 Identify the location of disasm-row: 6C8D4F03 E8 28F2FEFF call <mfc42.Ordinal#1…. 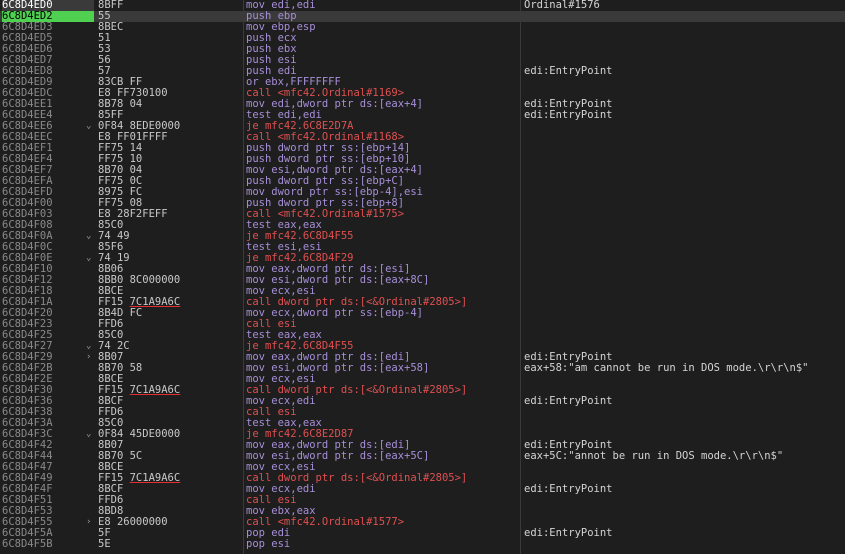
(422, 214).